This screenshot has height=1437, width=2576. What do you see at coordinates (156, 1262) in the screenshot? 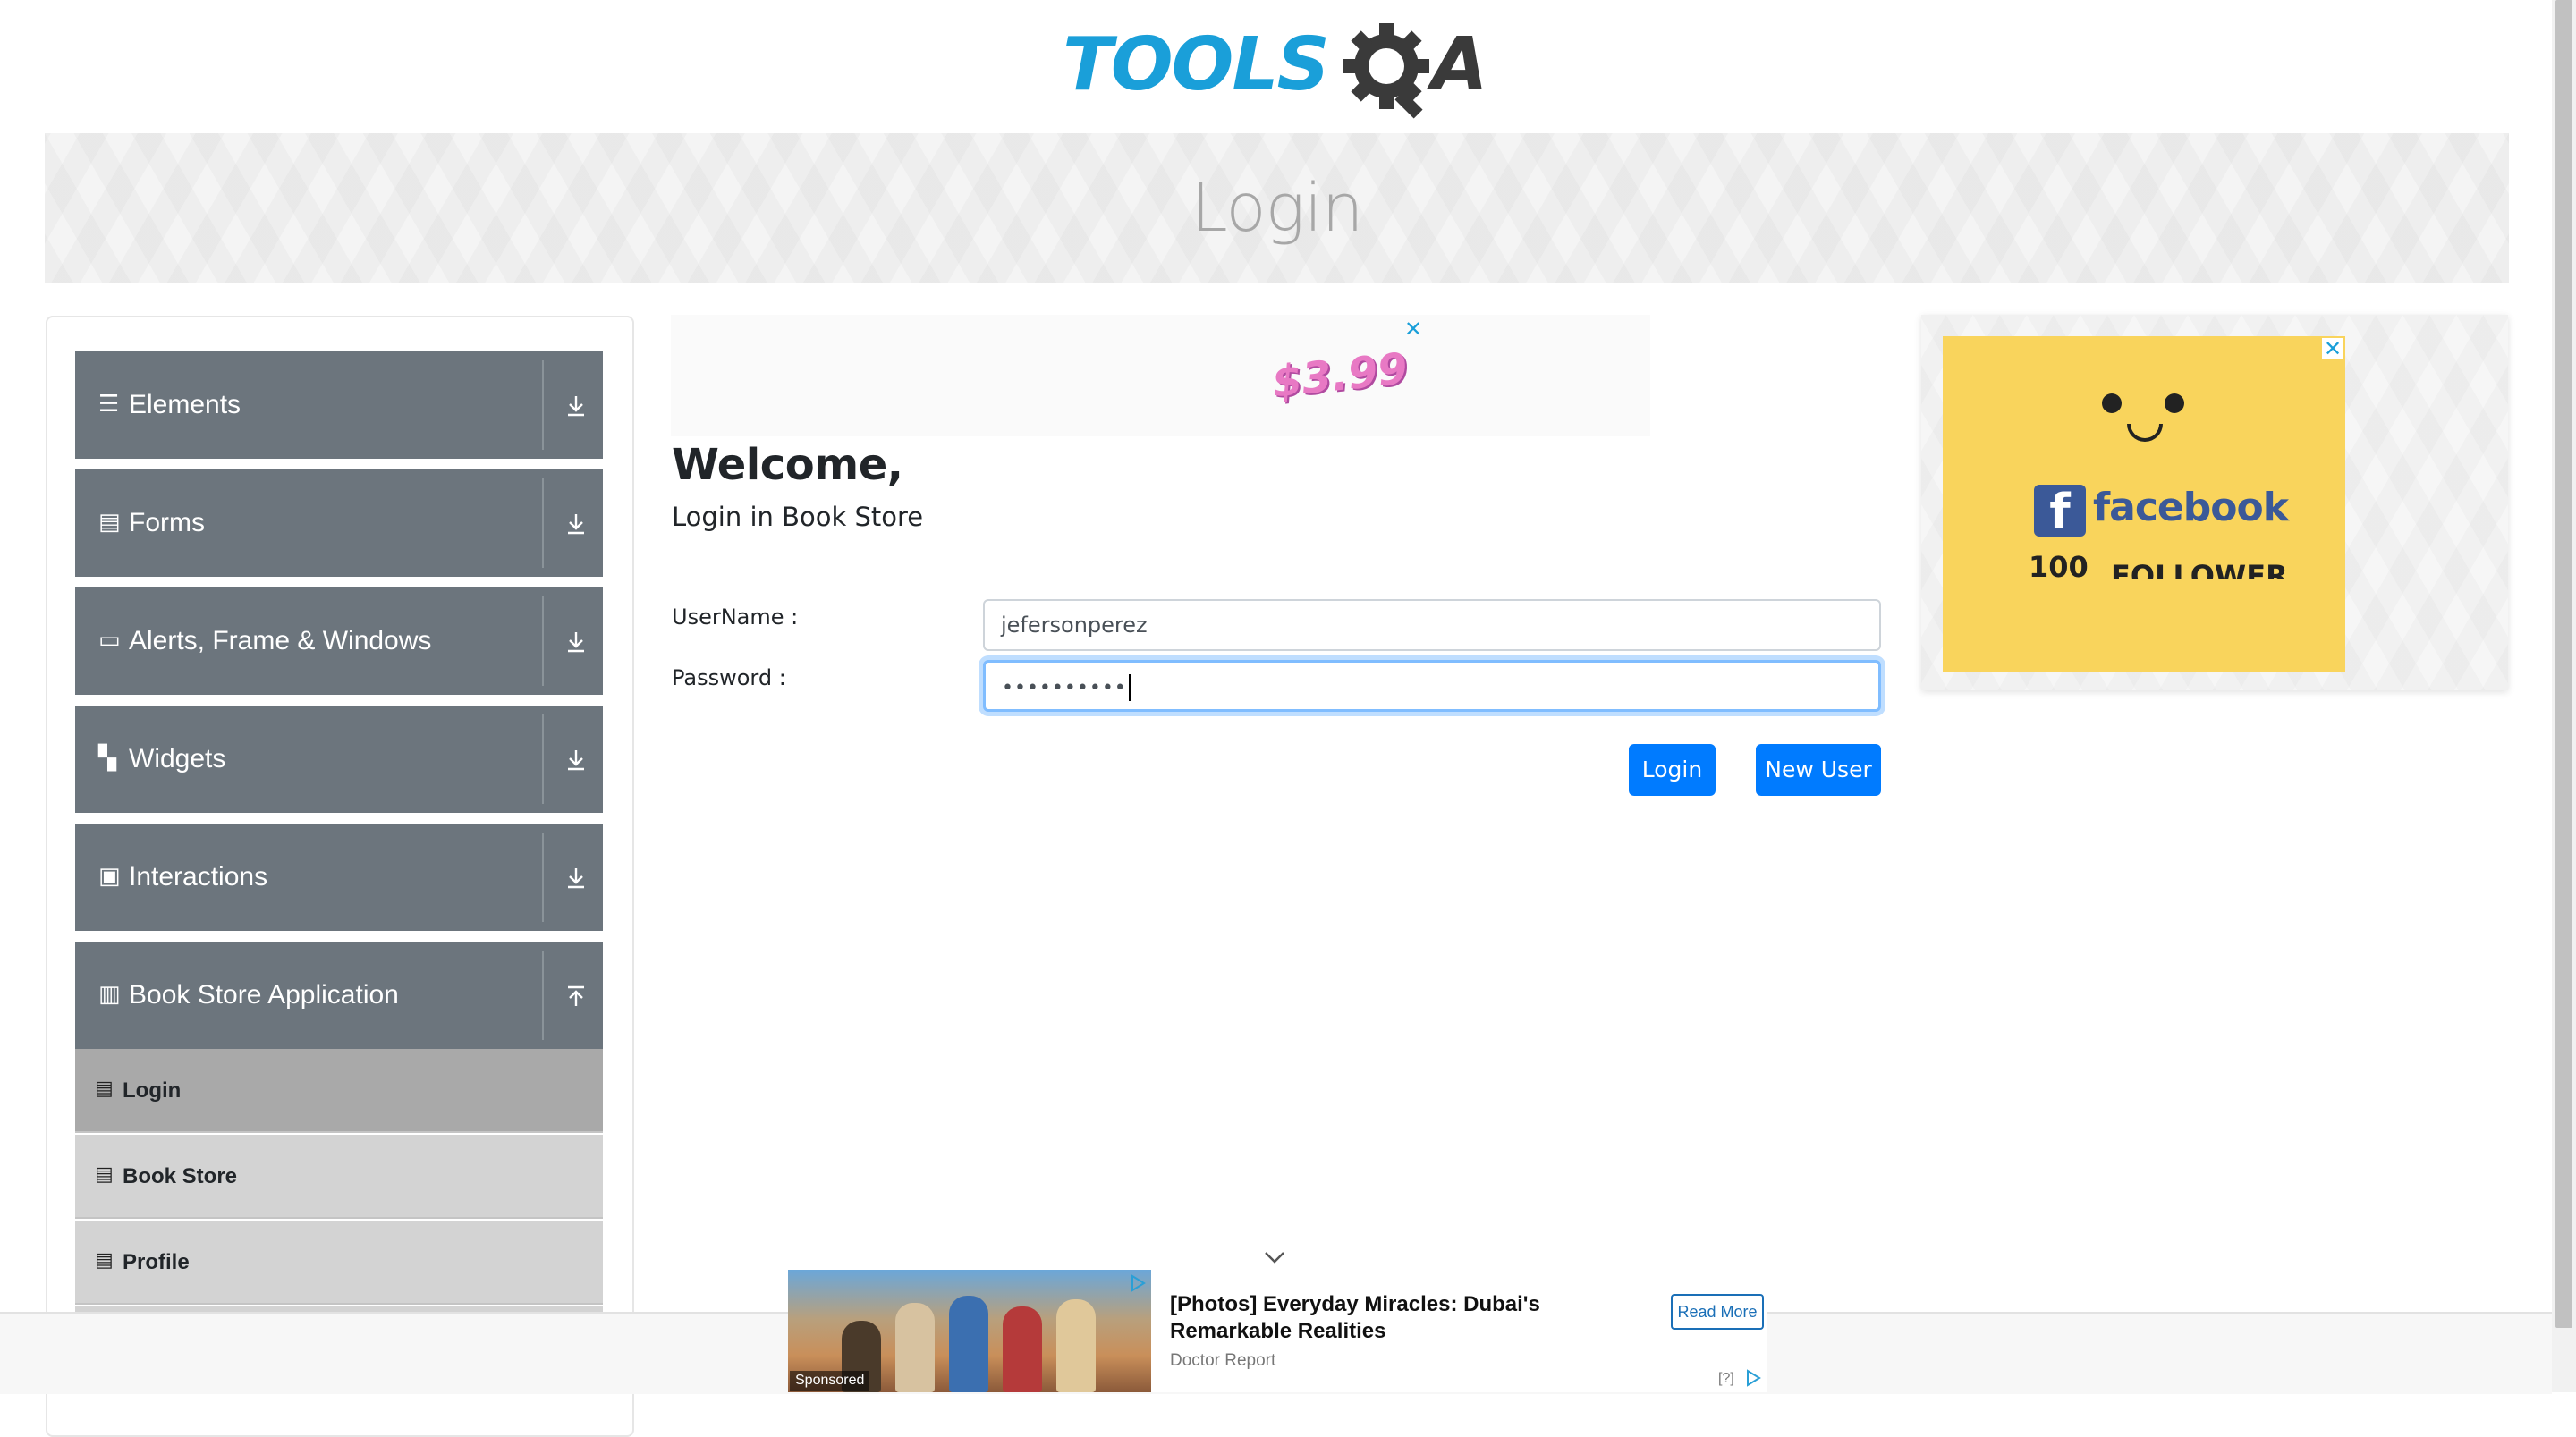
I see `sidebar-item-label: Profile` at bounding box center [156, 1262].